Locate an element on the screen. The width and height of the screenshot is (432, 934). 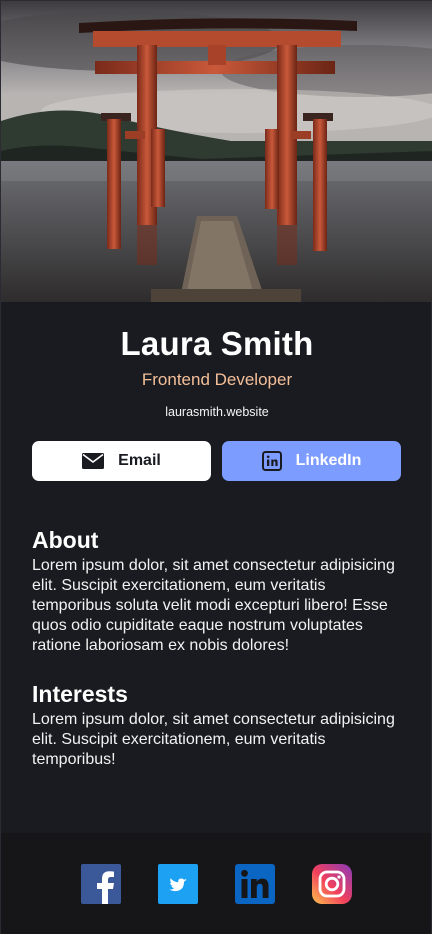
profile-website-link: laurasmith.website is located at coordinates (216, 412).